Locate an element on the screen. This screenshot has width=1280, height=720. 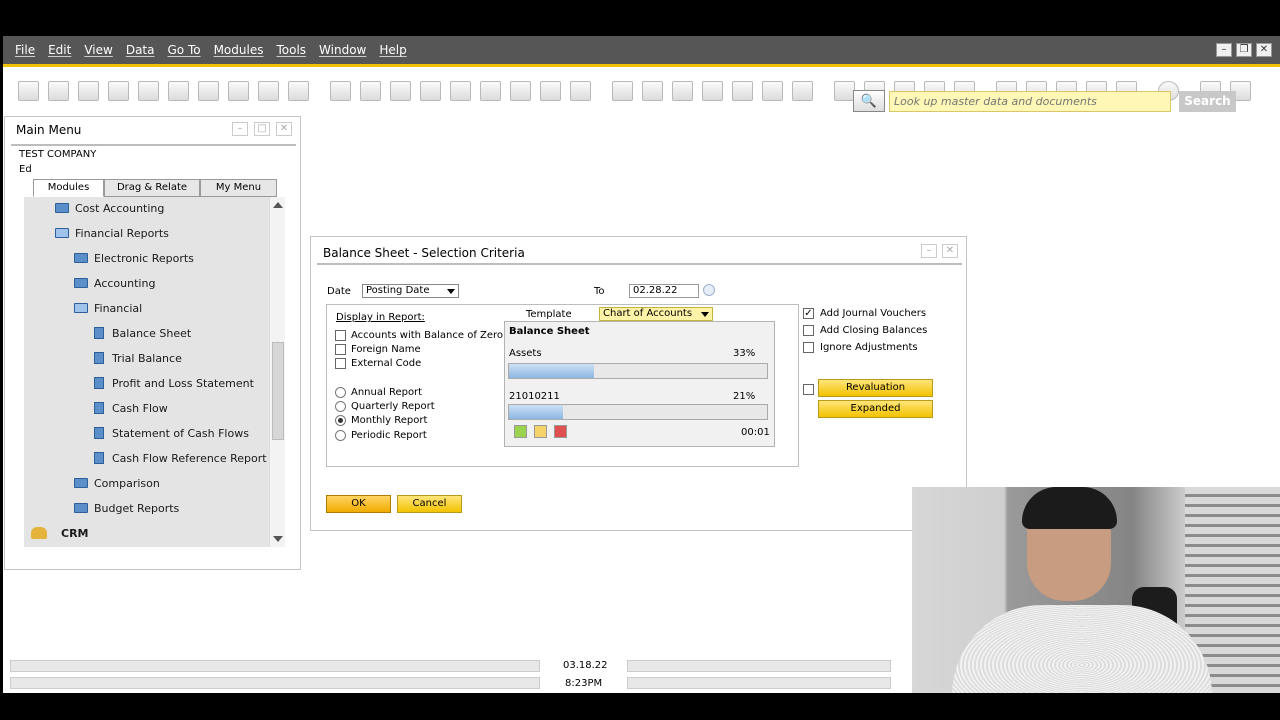
tab-modules: Modules is located at coordinates (68, 188).